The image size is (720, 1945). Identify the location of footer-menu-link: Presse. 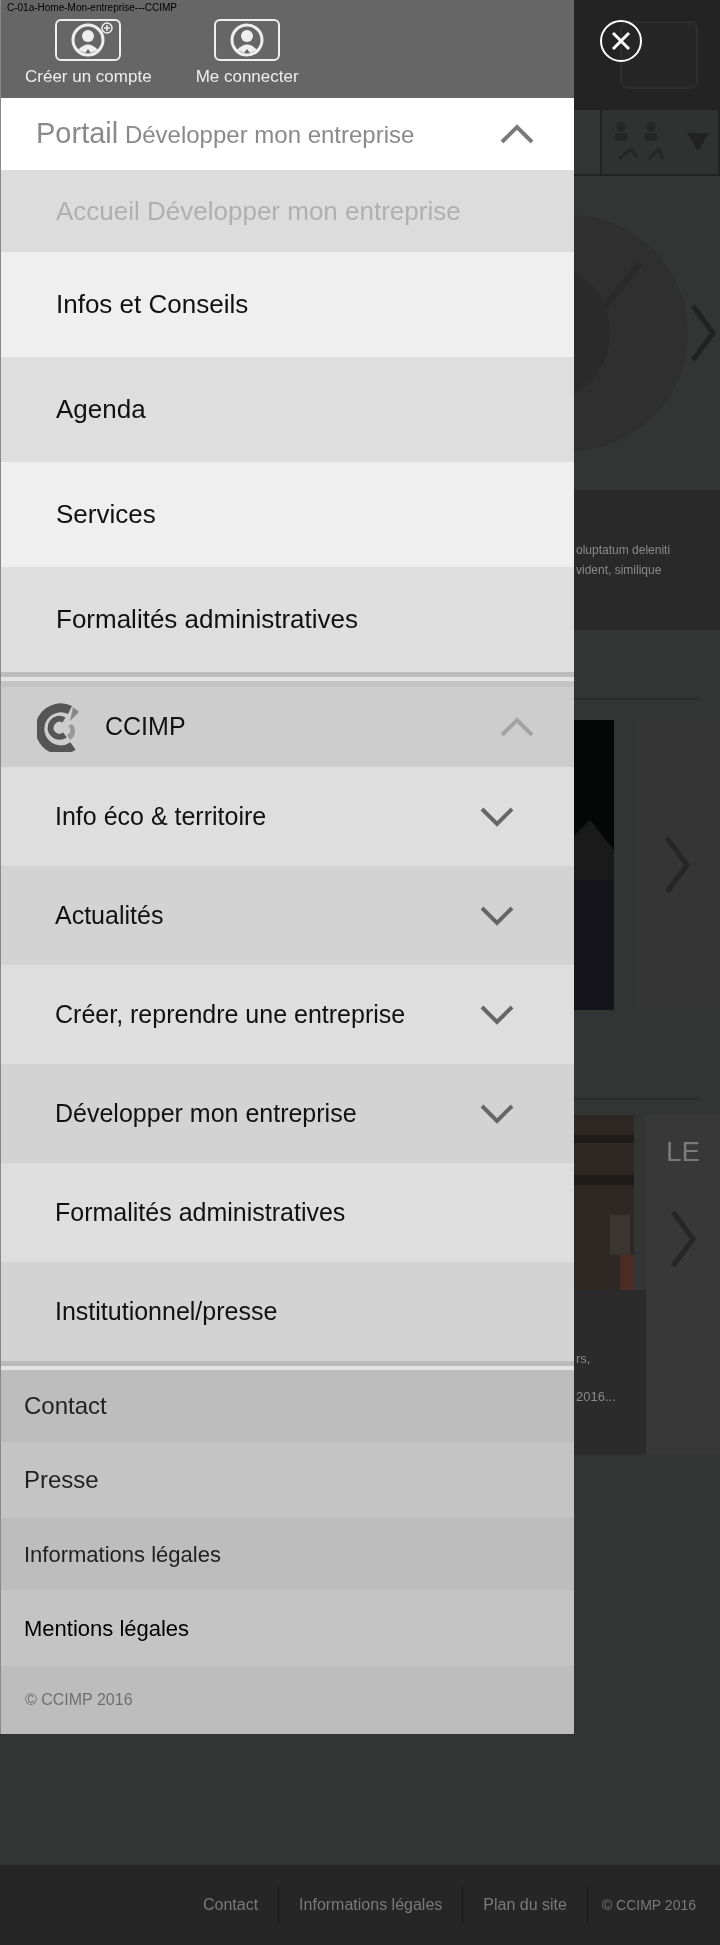
(287, 1480).